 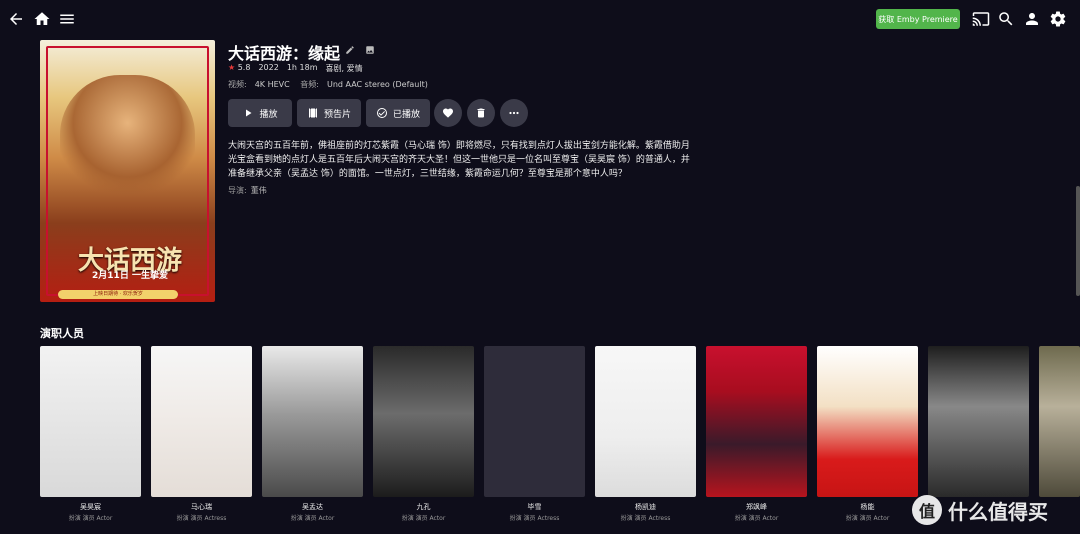 I want to click on cast-card: 马心瑞 扮演 演员 Actress, so click(x=201, y=434).